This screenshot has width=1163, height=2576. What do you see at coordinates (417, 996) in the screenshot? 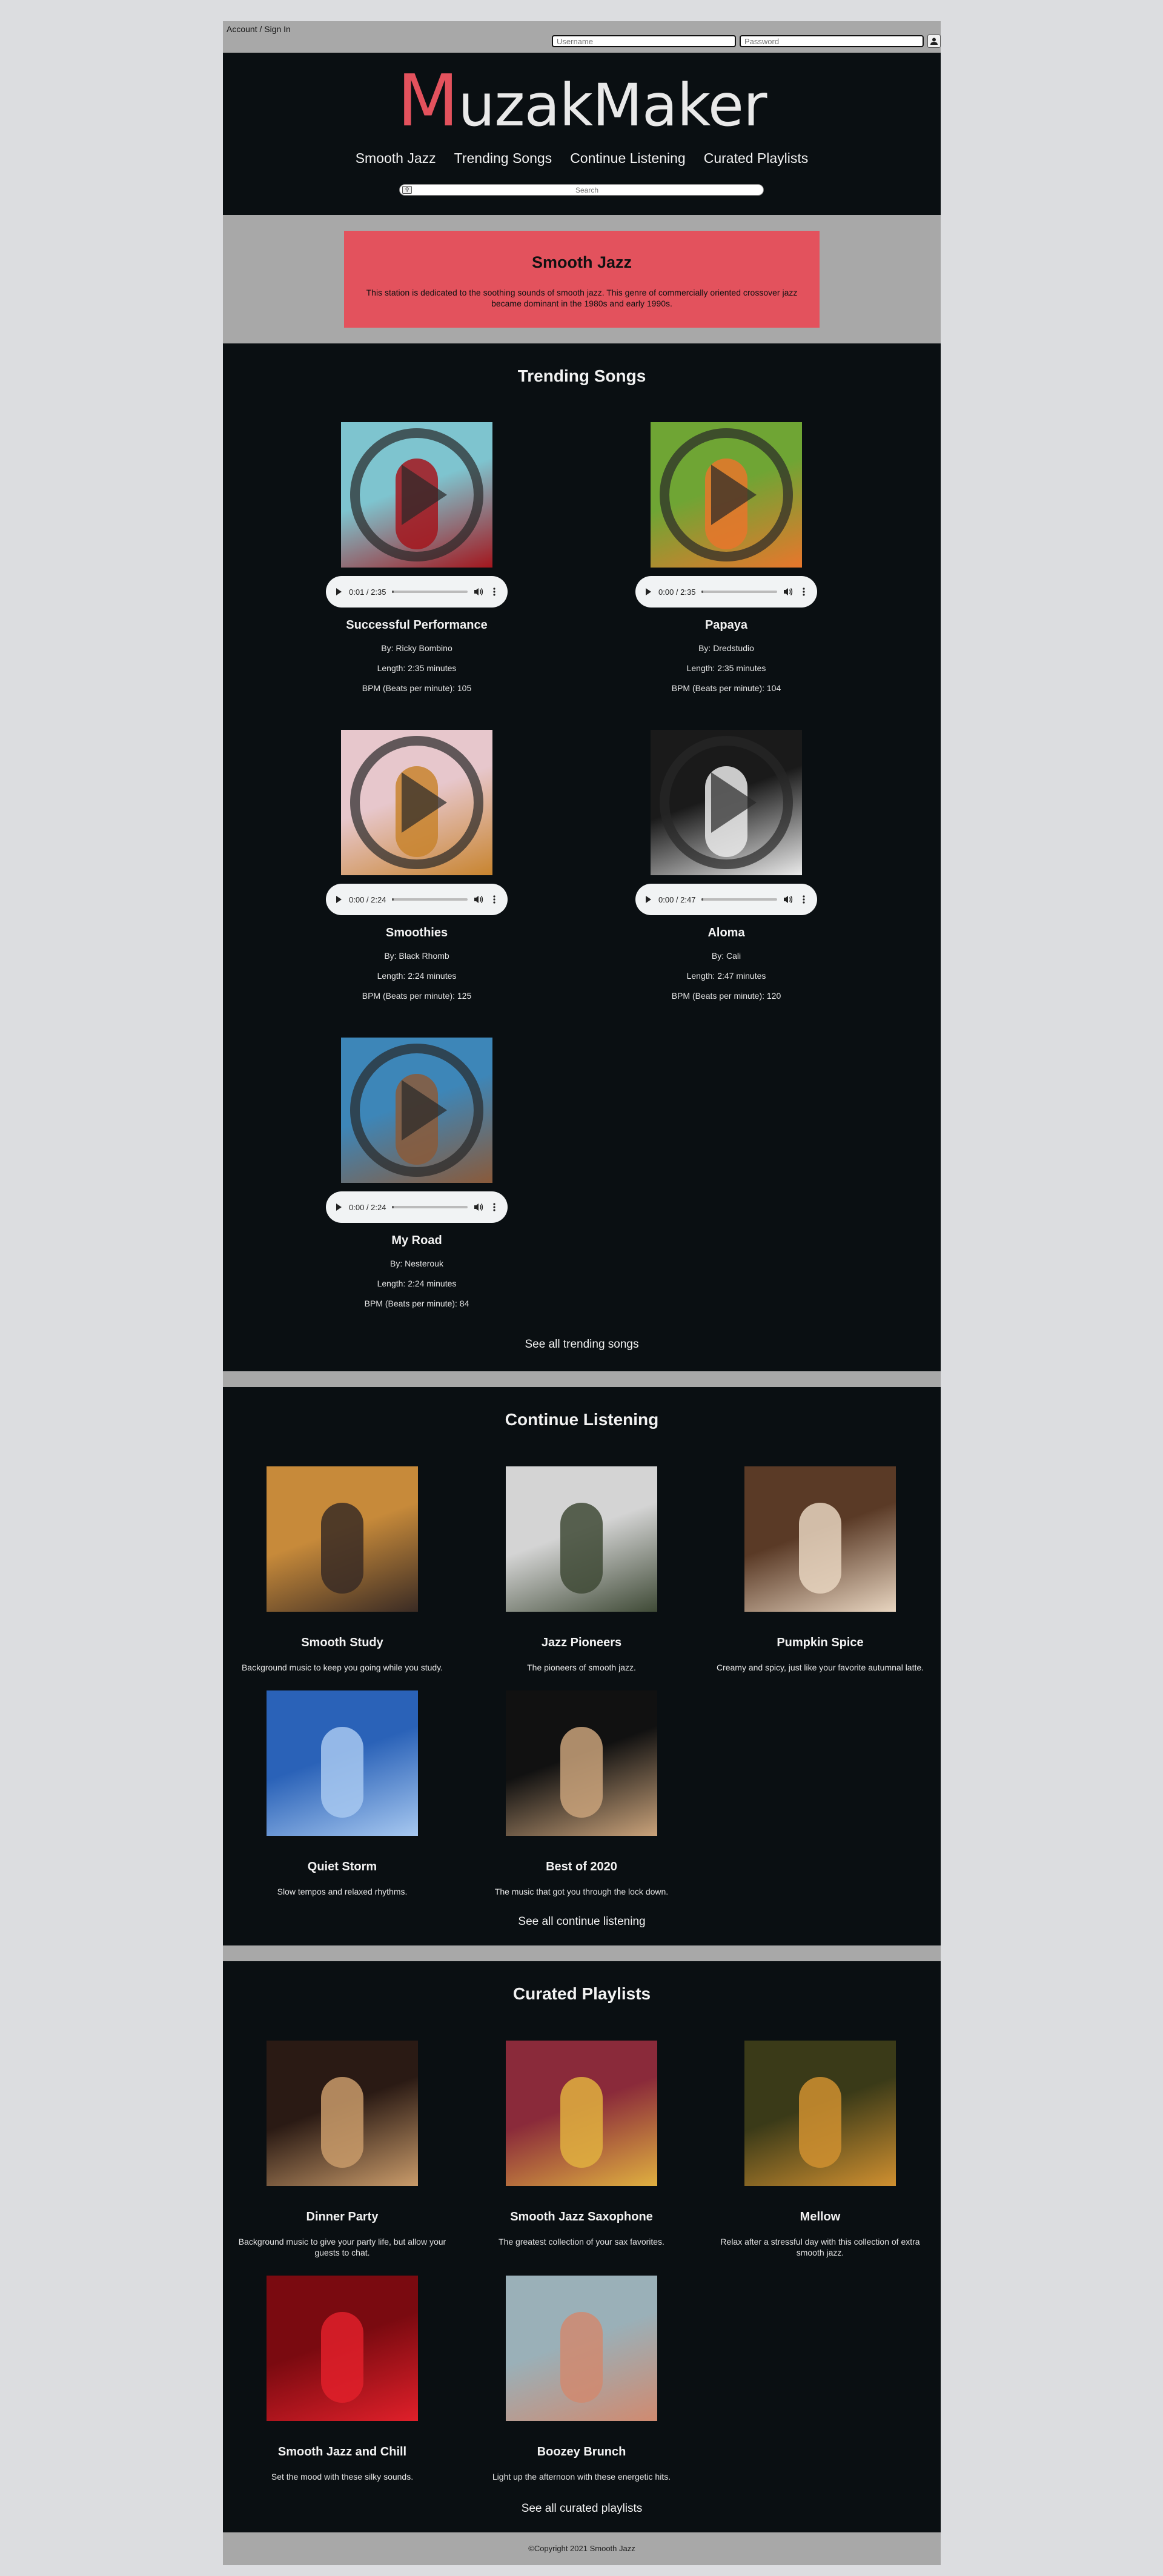
I see `song-bpm: BPM (Beats per minute): 125` at bounding box center [417, 996].